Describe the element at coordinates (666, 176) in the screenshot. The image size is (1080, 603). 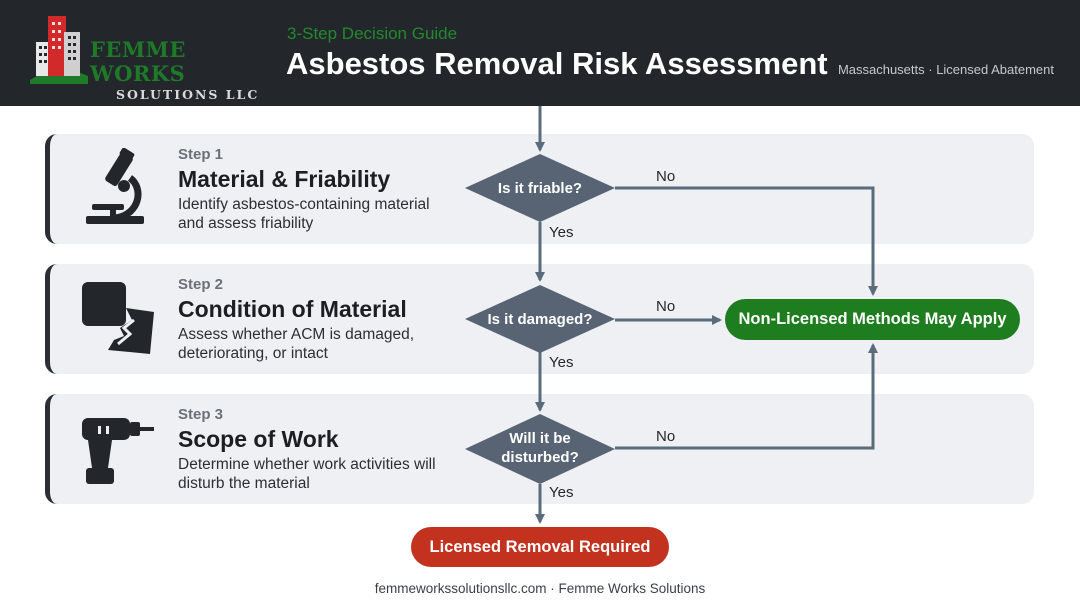
I see `no-label-1: No` at that location.